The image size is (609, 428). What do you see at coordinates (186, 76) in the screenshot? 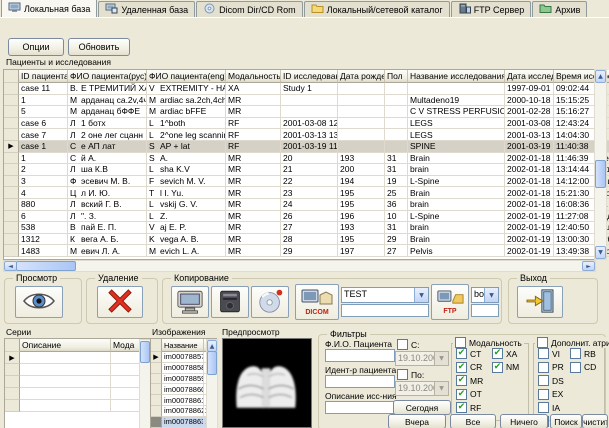
I see `column-header: ФИО пациента(eng)` at bounding box center [186, 76].